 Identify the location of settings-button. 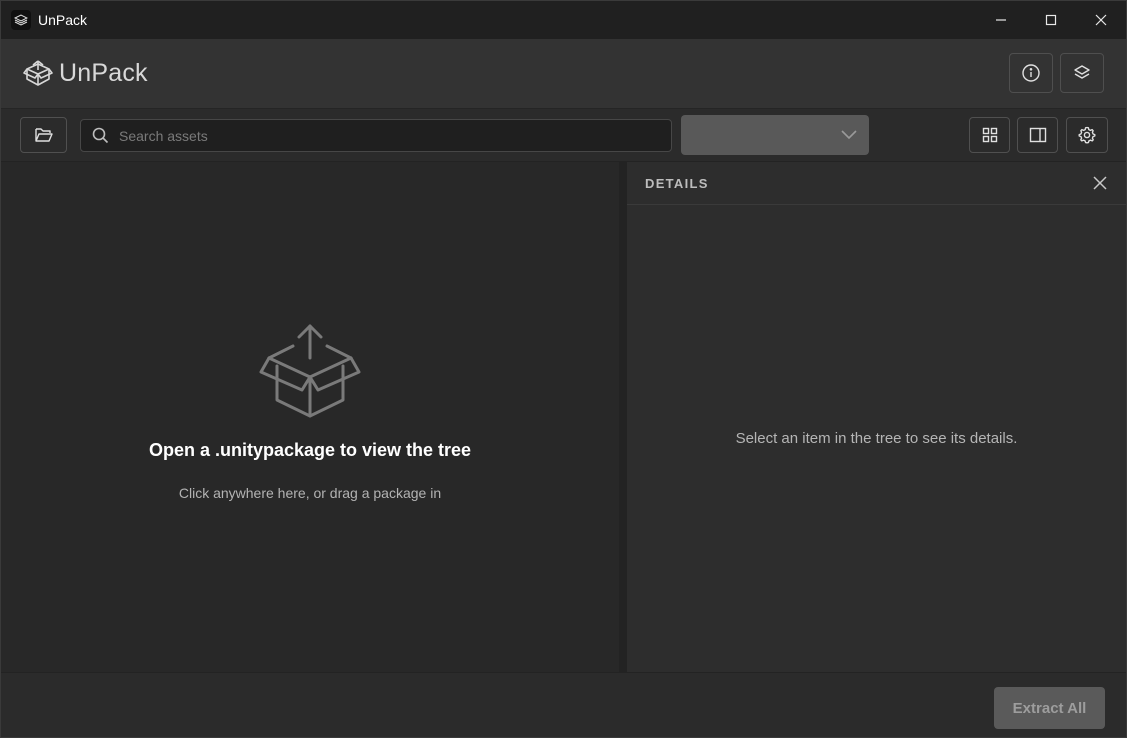
(1087, 135).